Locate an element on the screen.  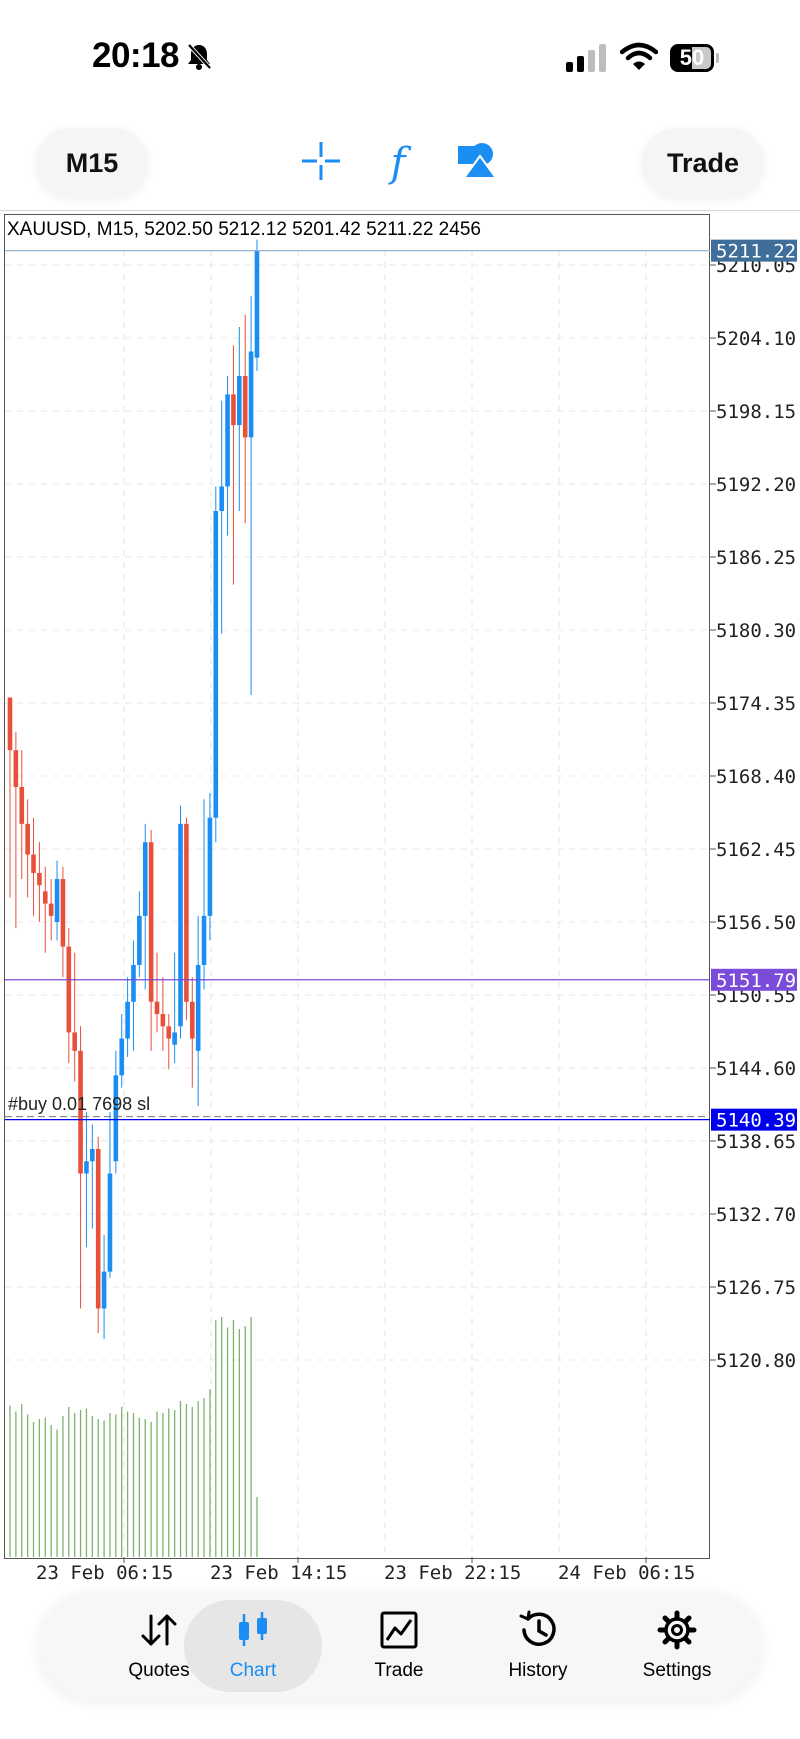
price-axis-label: 5168.40 is located at coordinates (756, 777).